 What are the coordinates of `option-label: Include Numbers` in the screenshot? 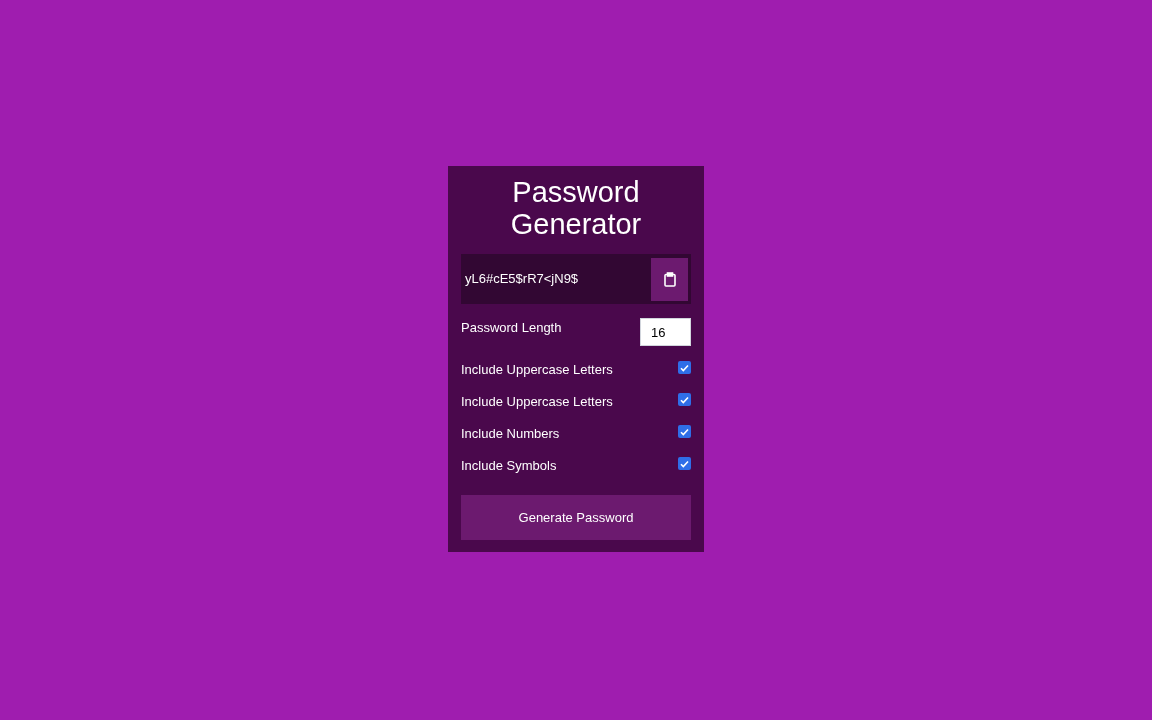 It's located at (510, 434).